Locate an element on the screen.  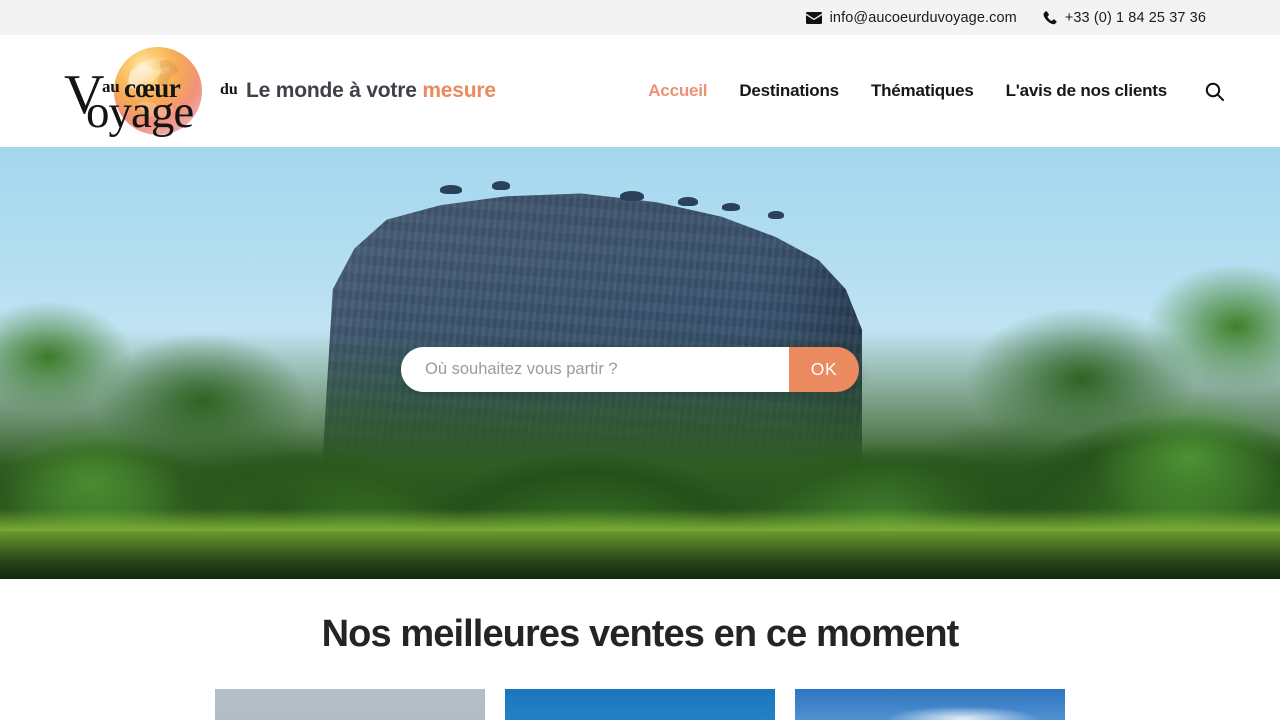
logo-word-voyage: oyage is located at coordinates (140, 112).